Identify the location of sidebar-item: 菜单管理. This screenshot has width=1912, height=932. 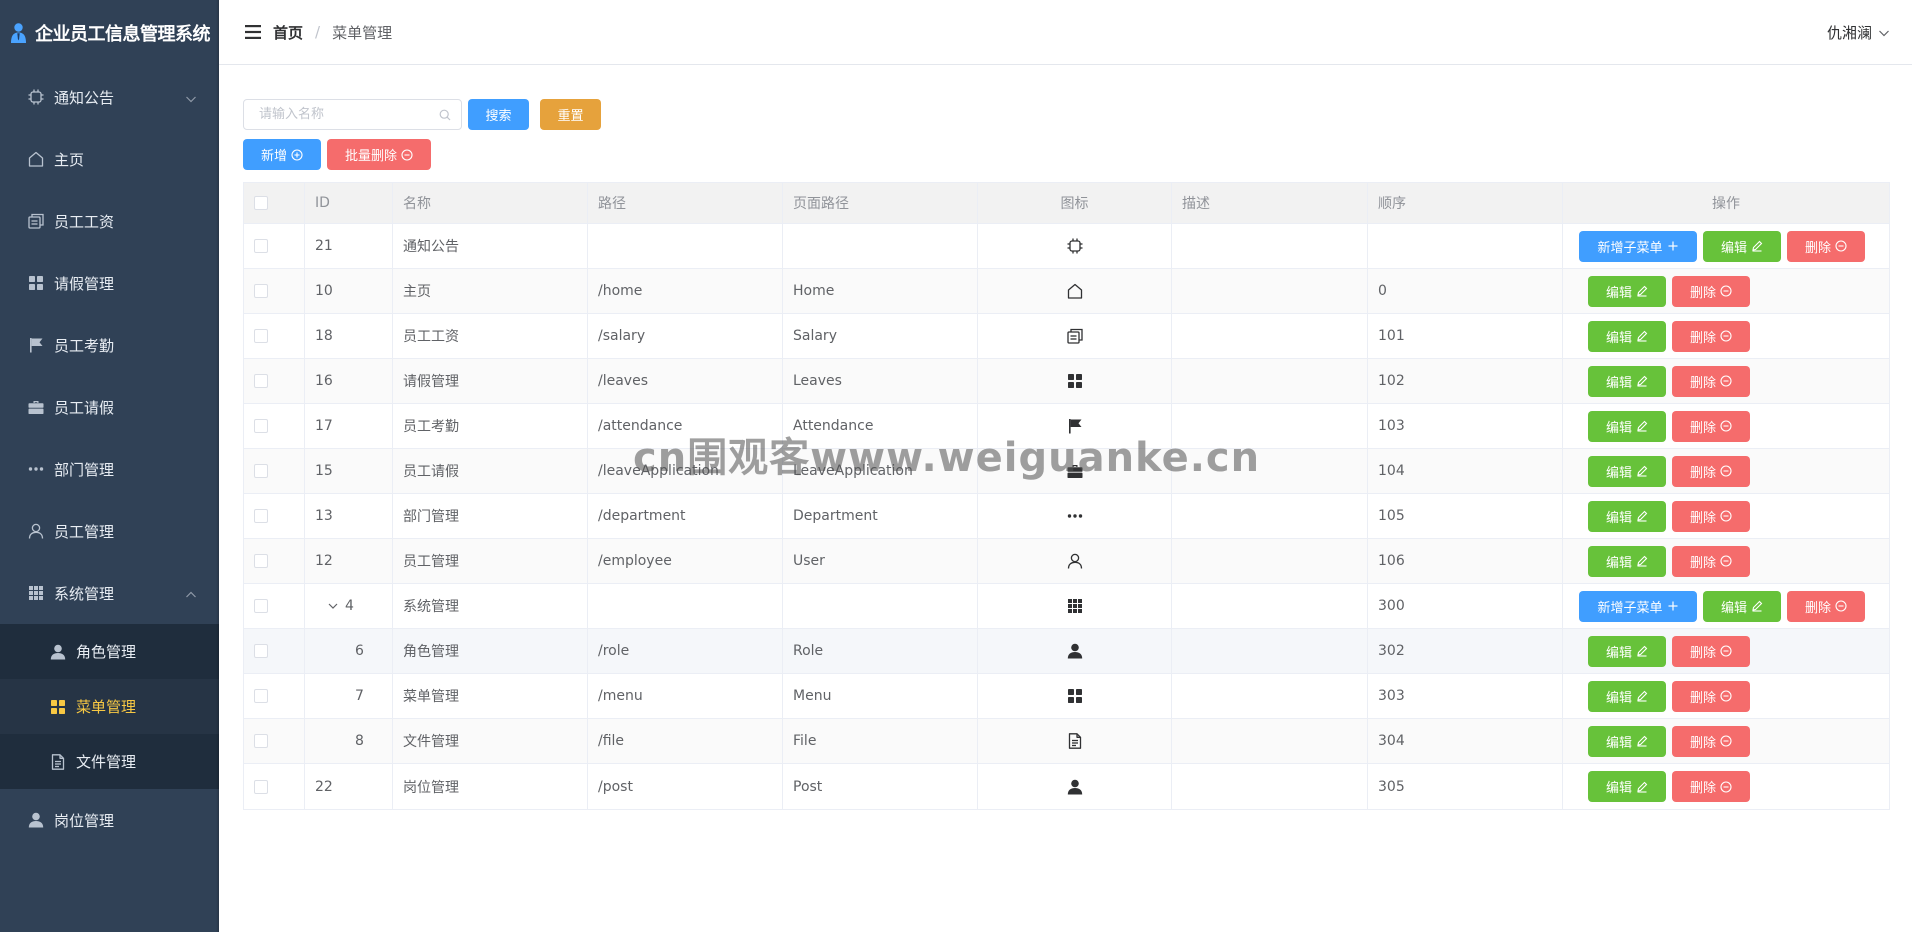
(109, 706).